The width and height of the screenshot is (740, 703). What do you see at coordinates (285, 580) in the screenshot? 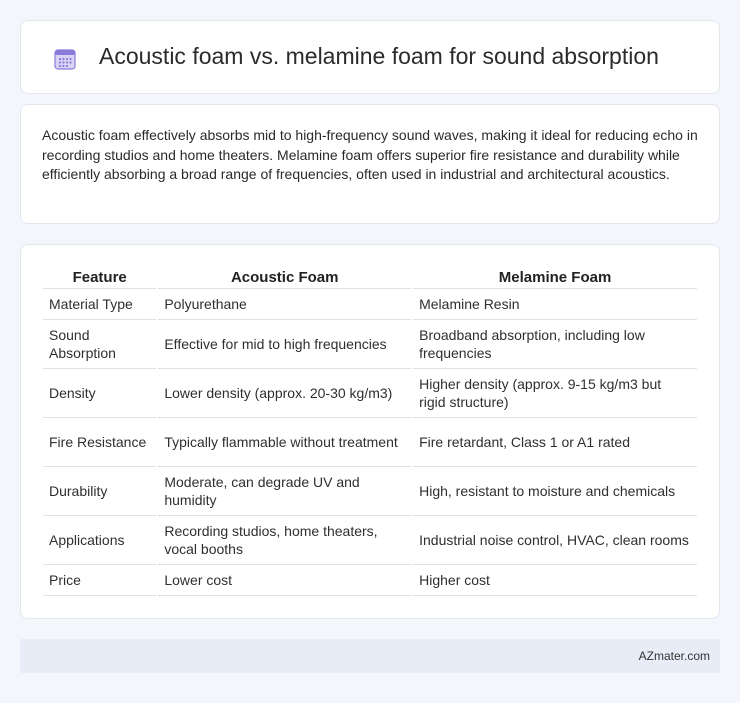
I see `table-cell: Lower cost` at bounding box center [285, 580].